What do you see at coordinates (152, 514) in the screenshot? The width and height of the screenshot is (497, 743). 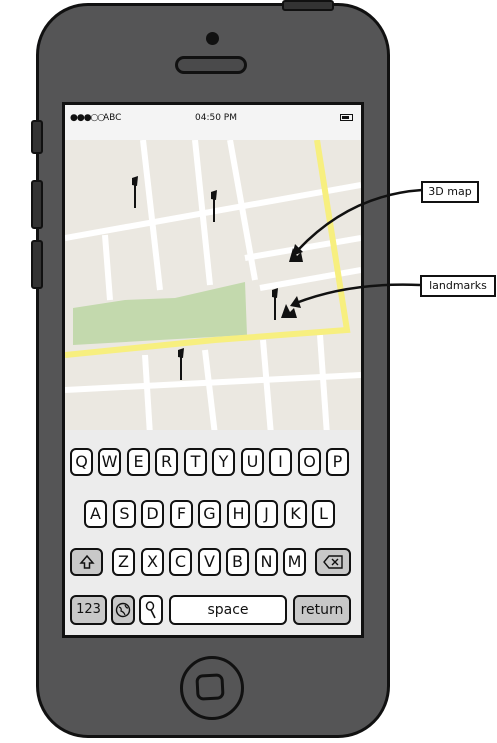 I see `key-d: D` at bounding box center [152, 514].